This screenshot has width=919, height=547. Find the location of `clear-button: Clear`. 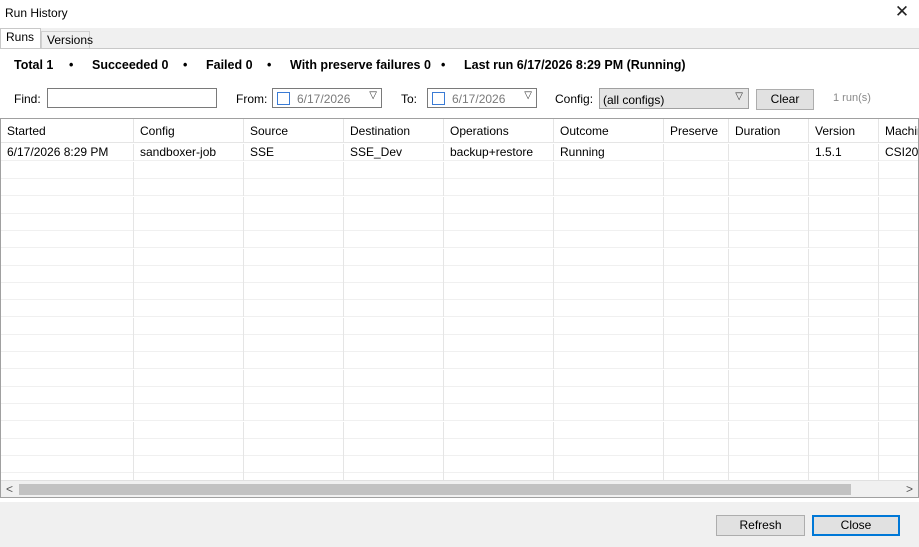

clear-button: Clear is located at coordinates (785, 99).